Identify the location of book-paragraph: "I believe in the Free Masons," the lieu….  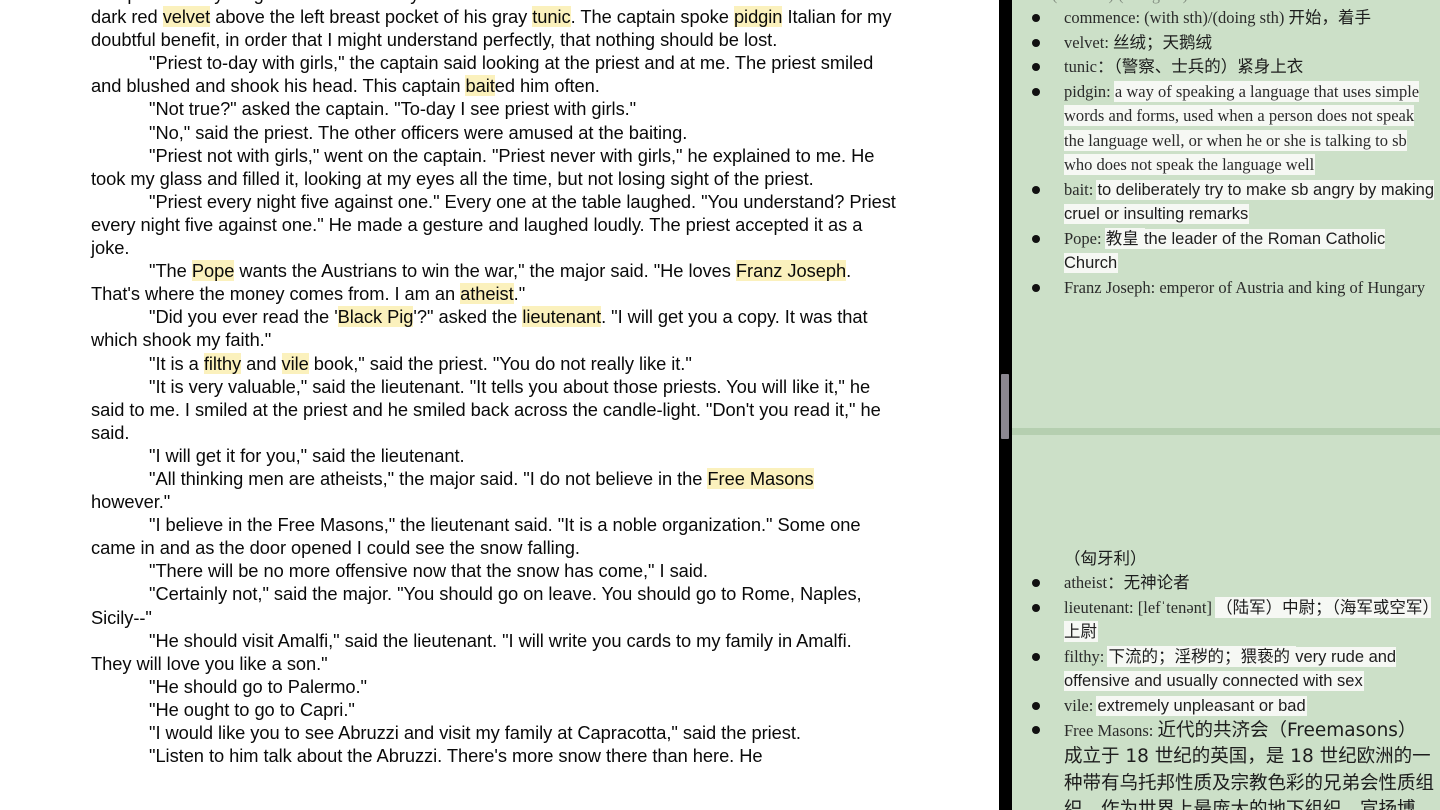
(476, 536).